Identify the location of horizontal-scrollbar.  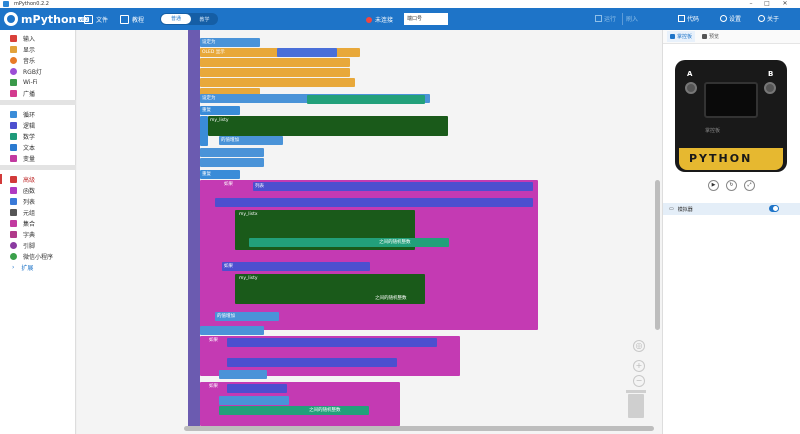
(419, 428).